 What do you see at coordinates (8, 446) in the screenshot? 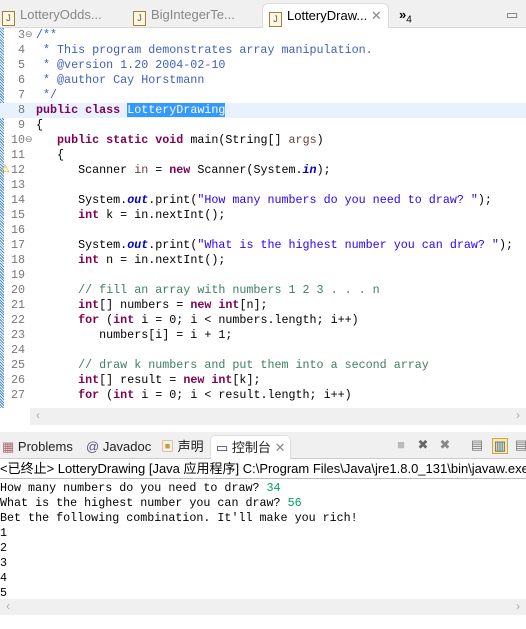
I see `problems-icon: ▦` at bounding box center [8, 446].